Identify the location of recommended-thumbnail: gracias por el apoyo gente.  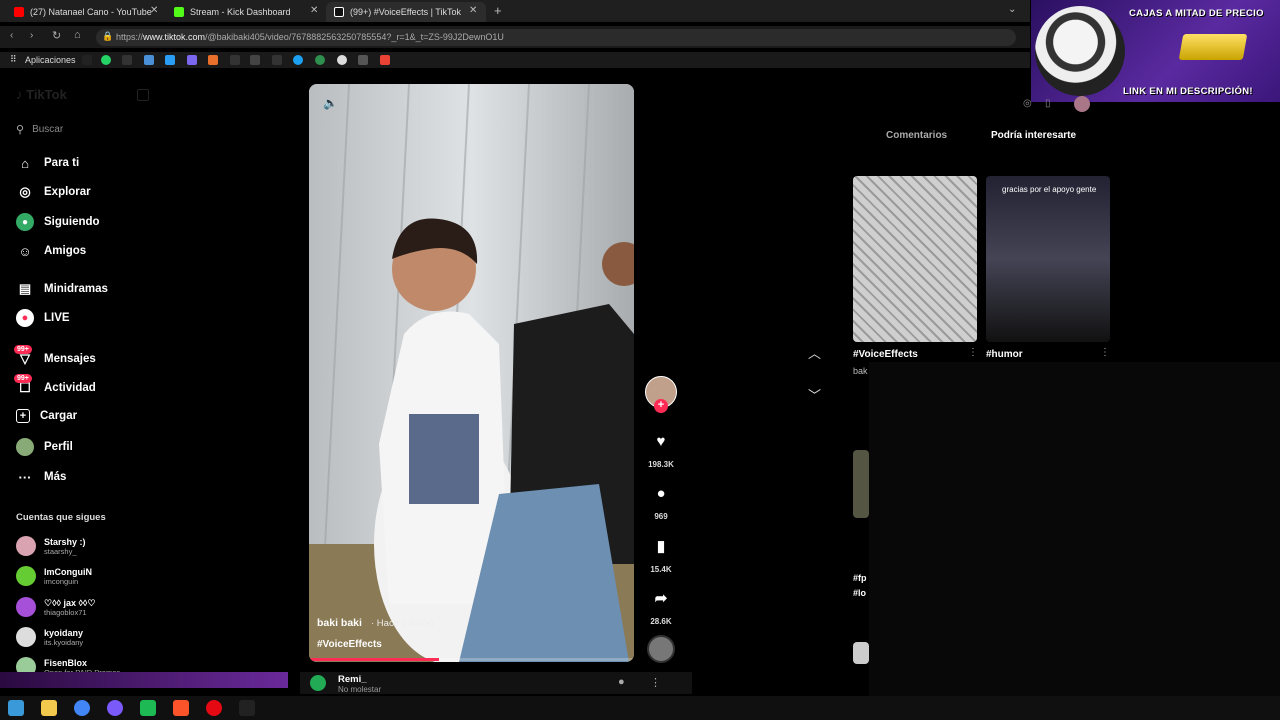
(1048, 259).